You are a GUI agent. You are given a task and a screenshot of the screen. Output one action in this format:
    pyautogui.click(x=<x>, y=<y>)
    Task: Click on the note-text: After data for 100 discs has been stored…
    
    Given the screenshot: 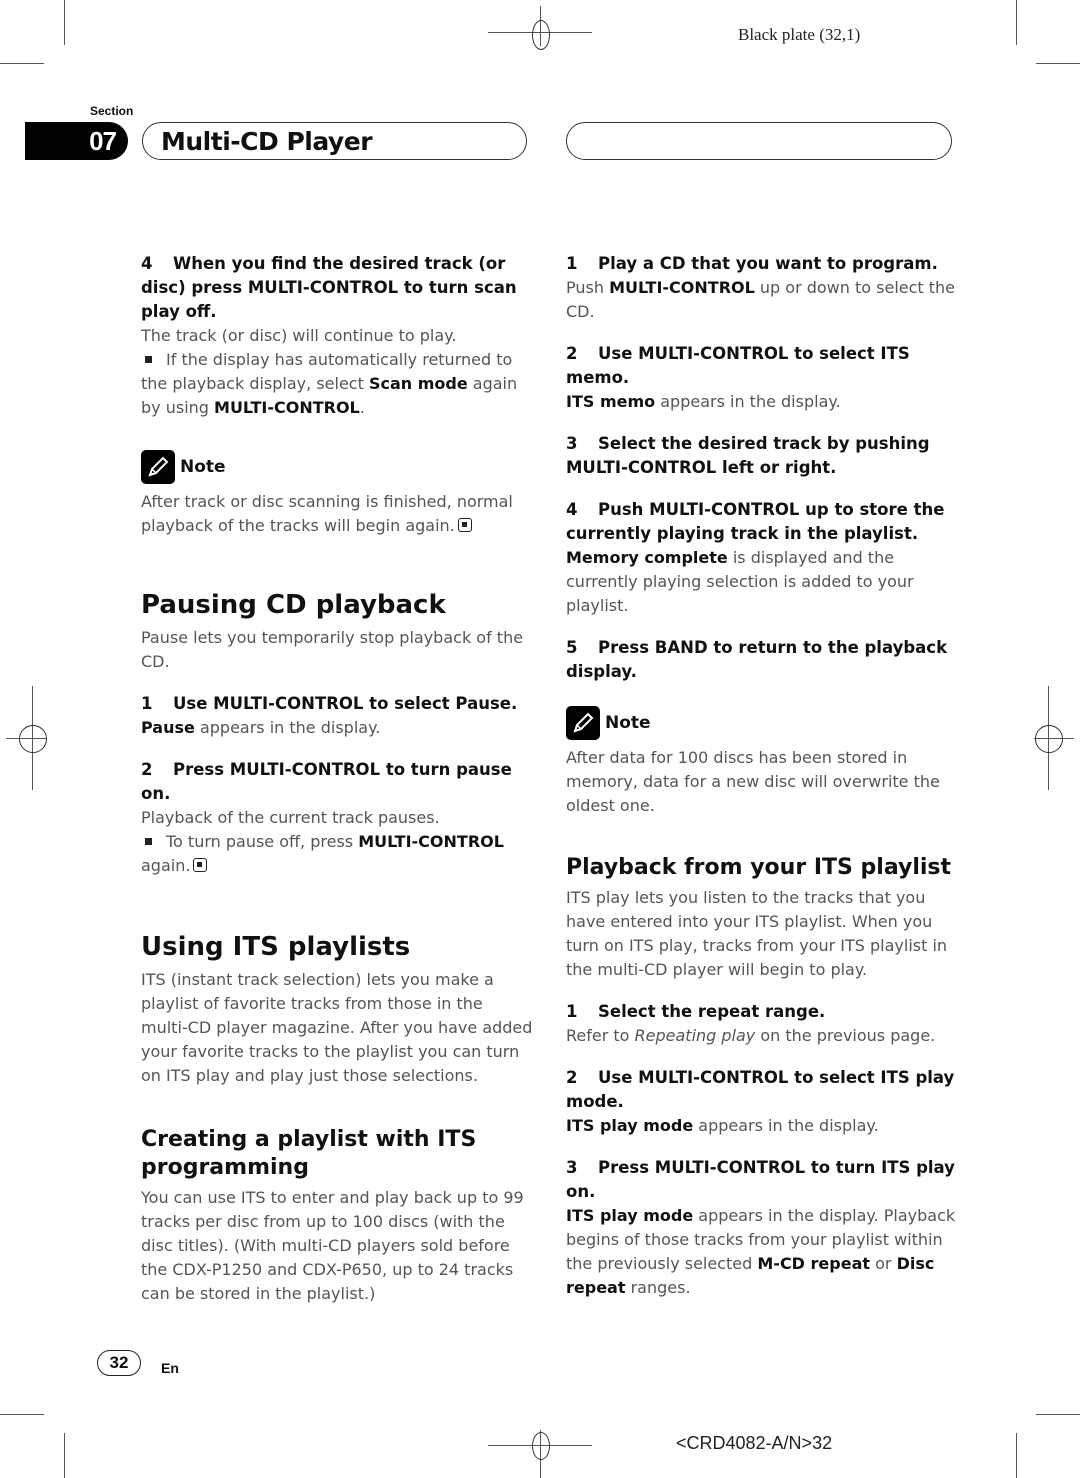 What is the action you would take?
    pyautogui.click(x=753, y=781)
    